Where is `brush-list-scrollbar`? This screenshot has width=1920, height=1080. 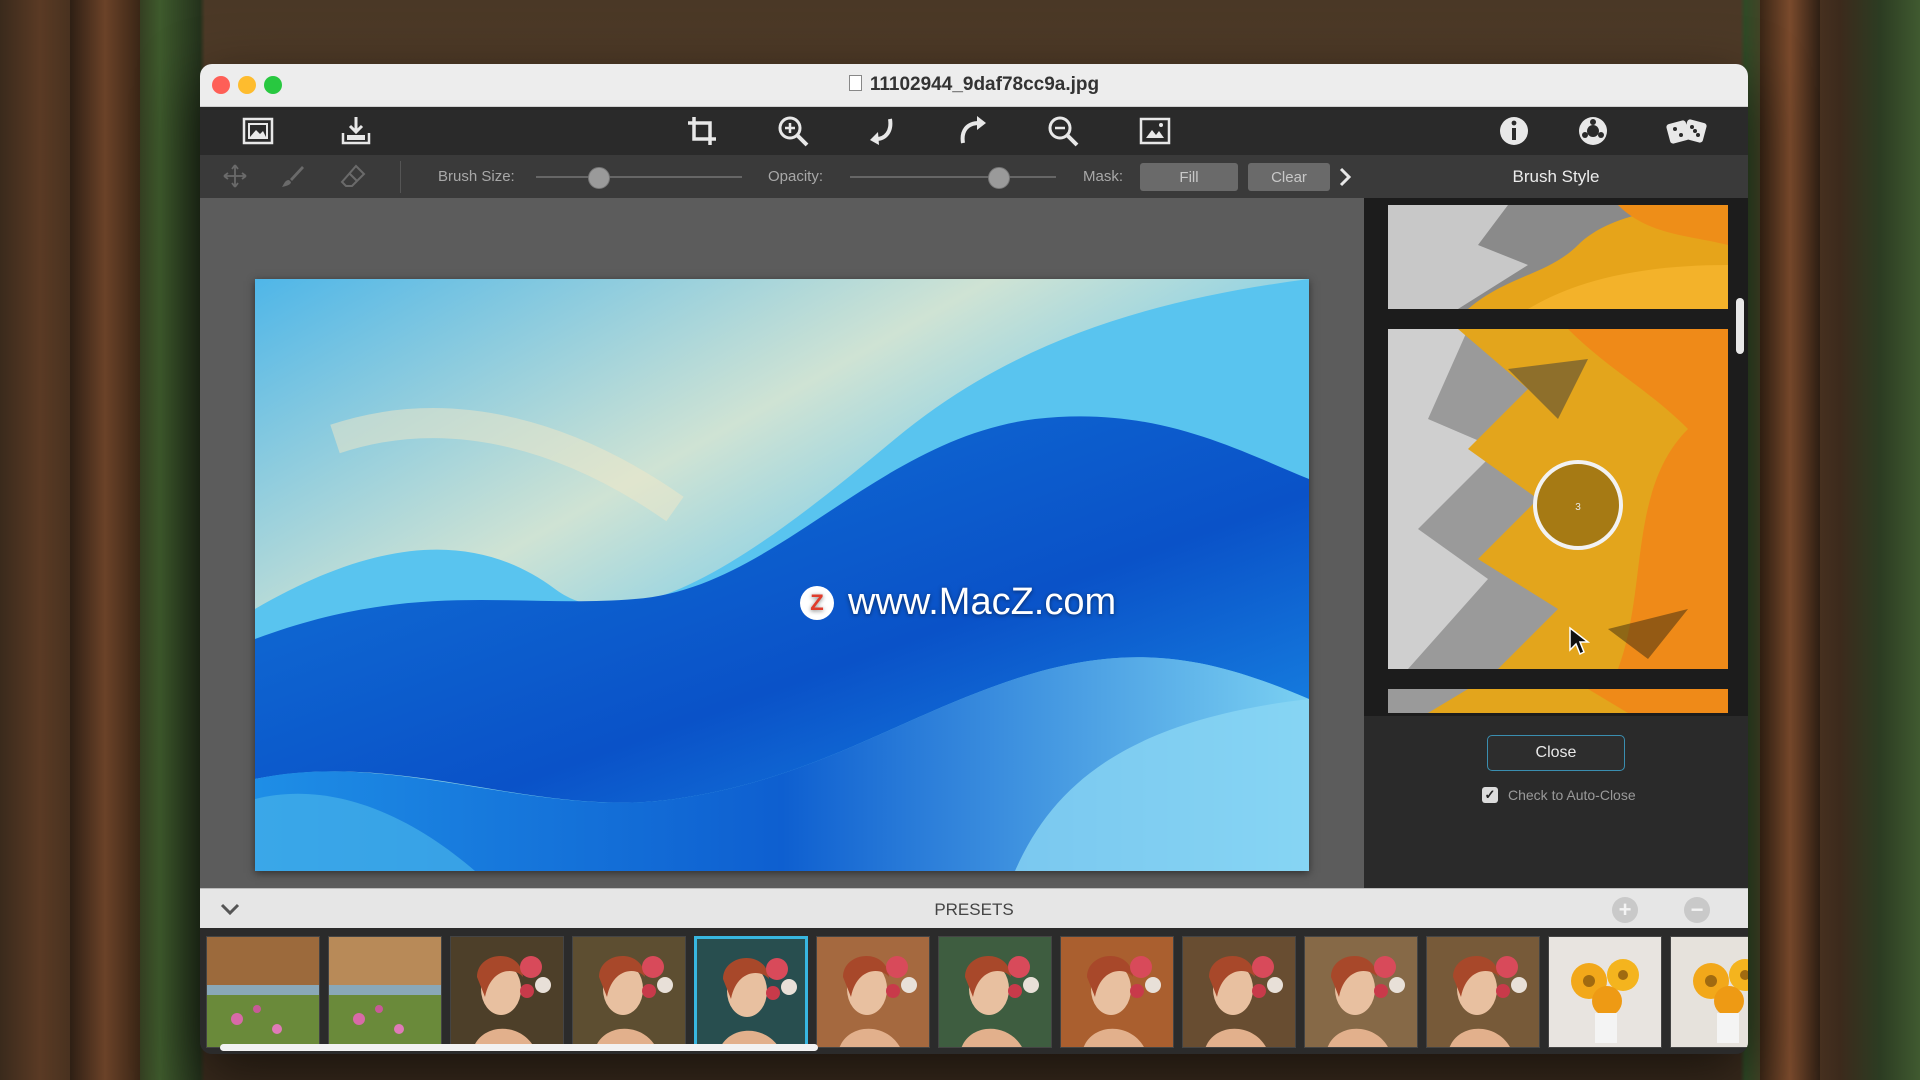
brush-list-scrollbar is located at coordinates (1740, 326).